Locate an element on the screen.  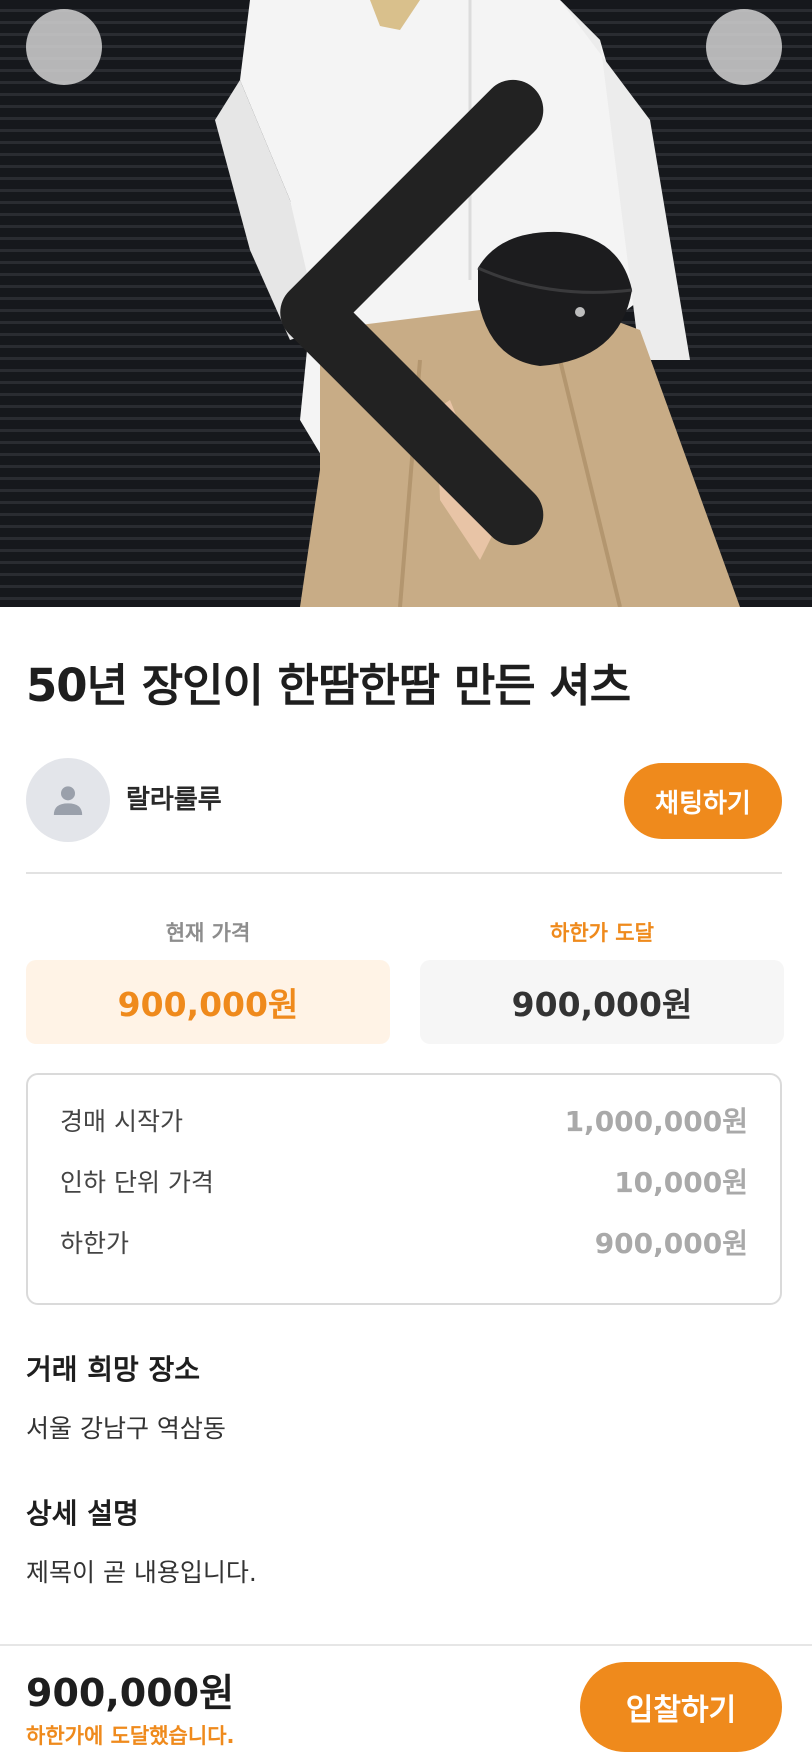
floor-reached-label: 하한가 도달 is located at coordinates (602, 933).